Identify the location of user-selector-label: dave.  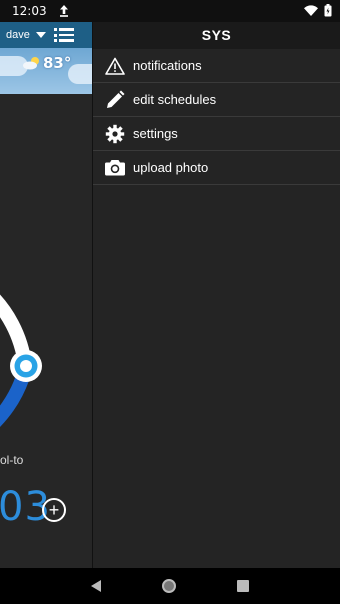
(18, 35).